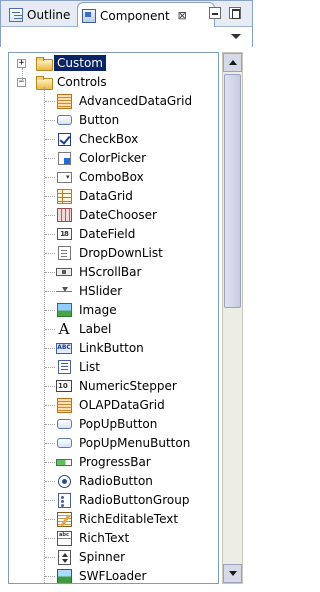 The image size is (320, 592). I want to click on tree-item-label: HSlider, so click(101, 291).